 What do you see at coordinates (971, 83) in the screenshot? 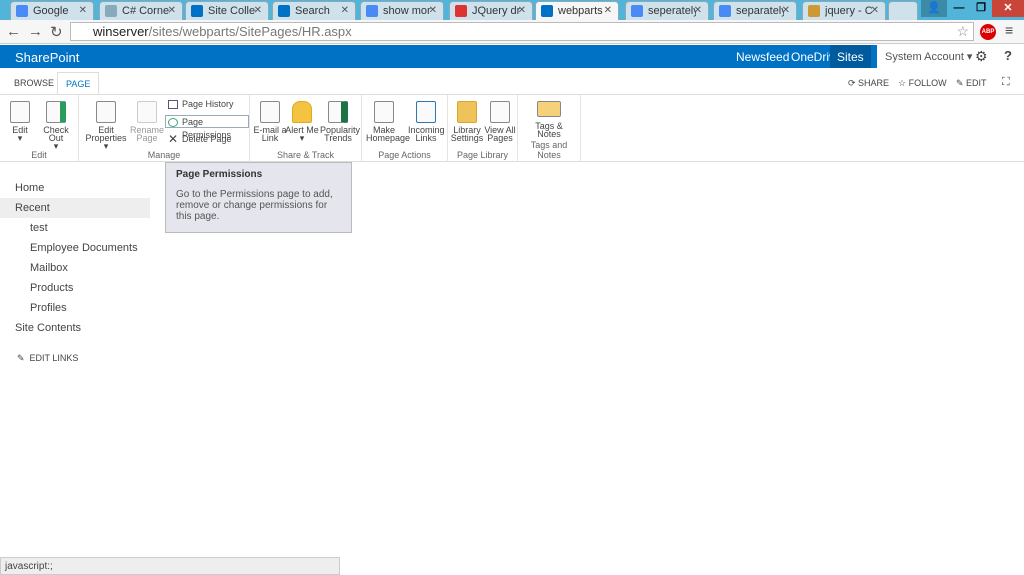
I see `edit-button: ✎ EDIT` at bounding box center [971, 83].